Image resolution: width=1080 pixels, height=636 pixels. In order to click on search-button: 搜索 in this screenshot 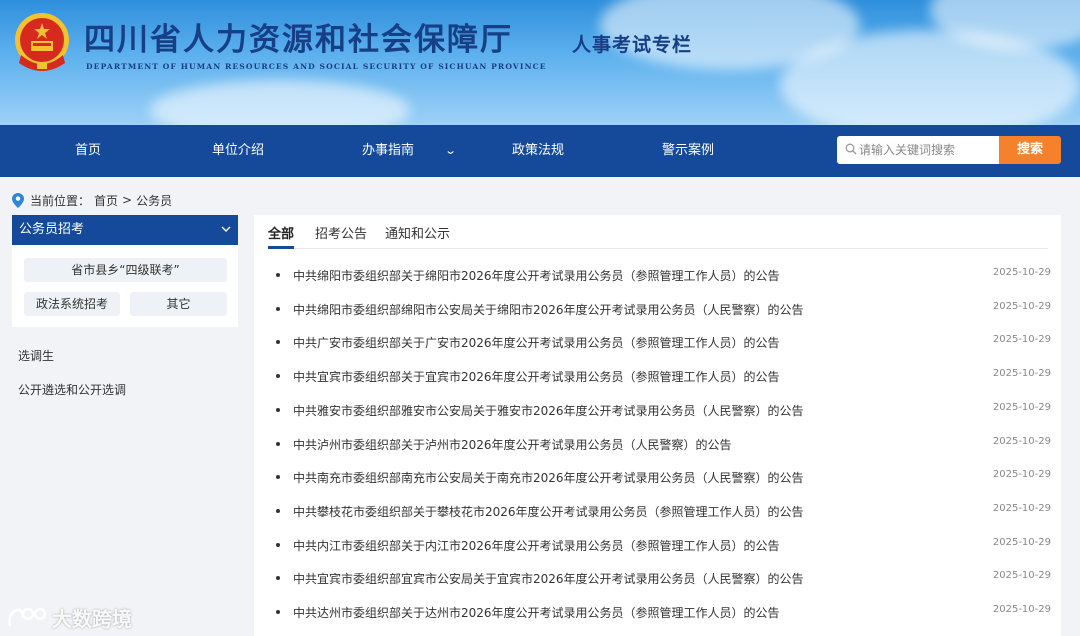, I will do `click(1030, 150)`.